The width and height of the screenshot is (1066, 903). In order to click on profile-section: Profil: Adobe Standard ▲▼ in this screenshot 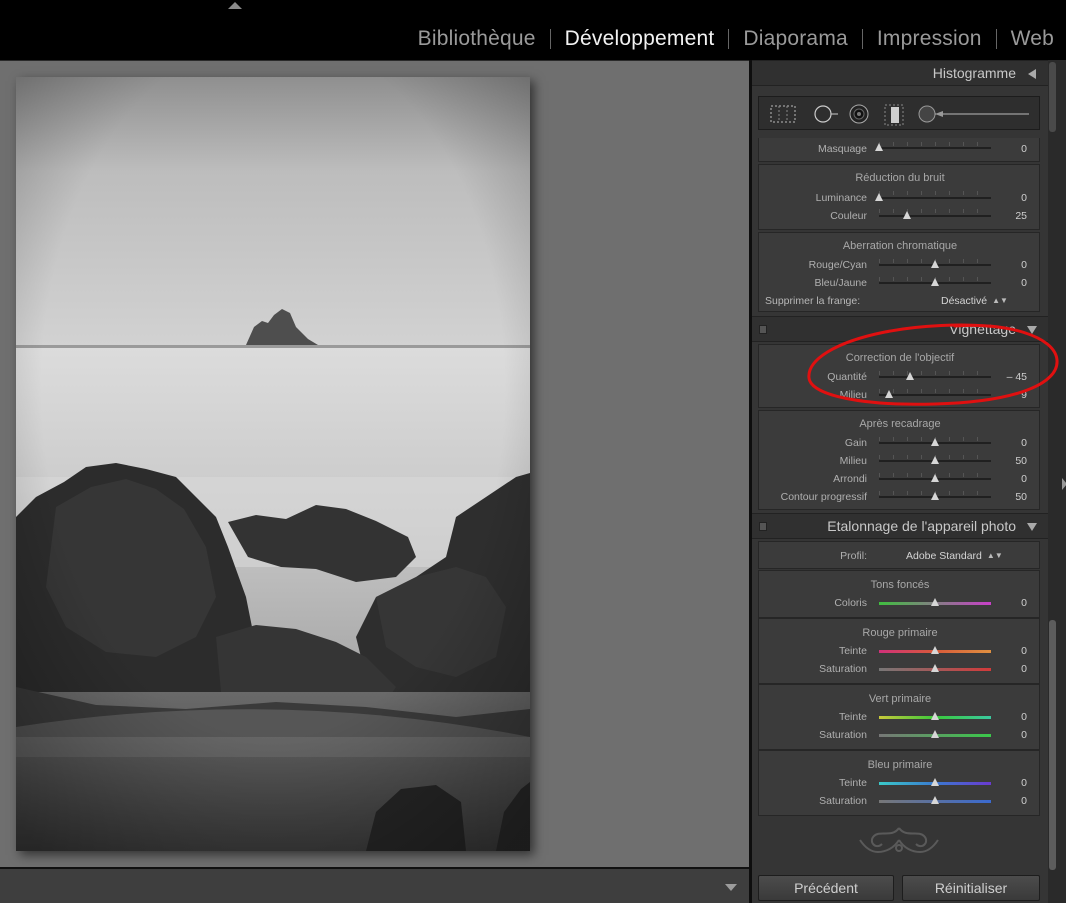, I will do `click(899, 555)`.